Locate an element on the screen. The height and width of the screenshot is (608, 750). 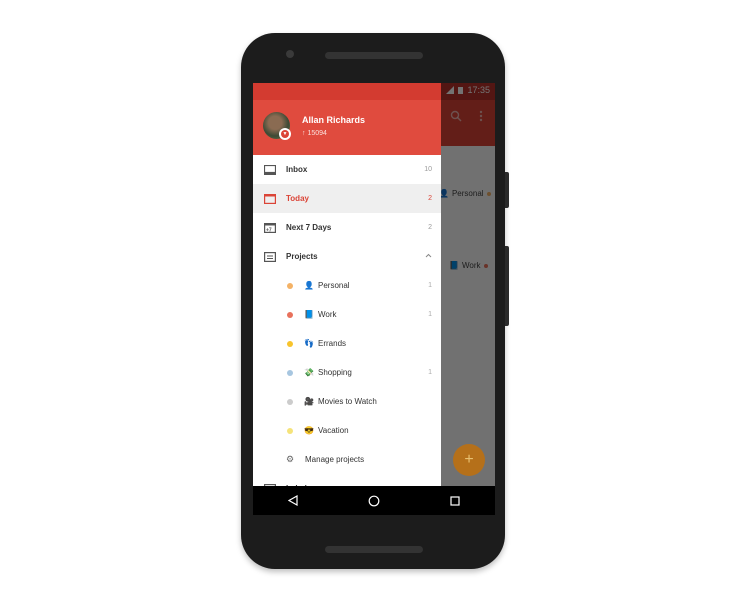
nav-item-today: Today 2 is located at coordinates (347, 198).